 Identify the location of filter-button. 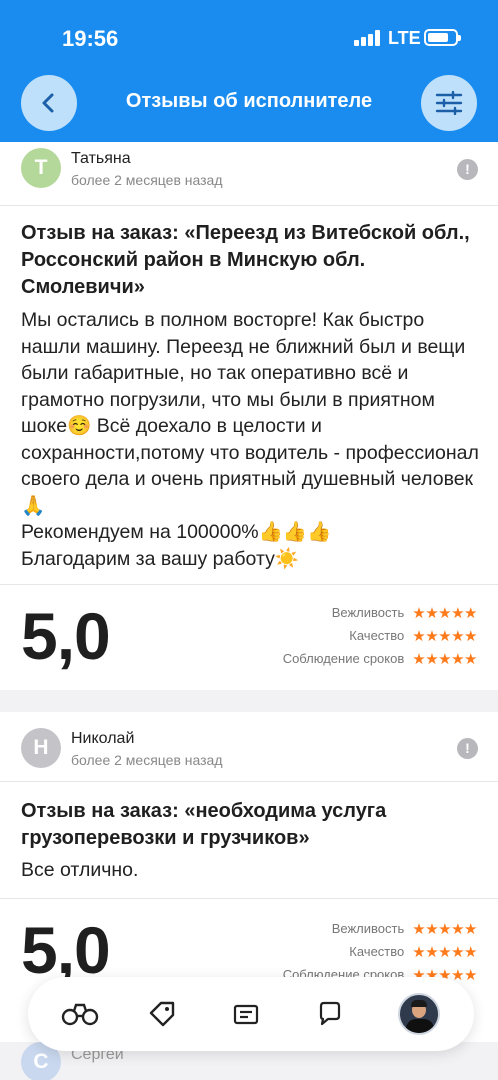
(449, 103).